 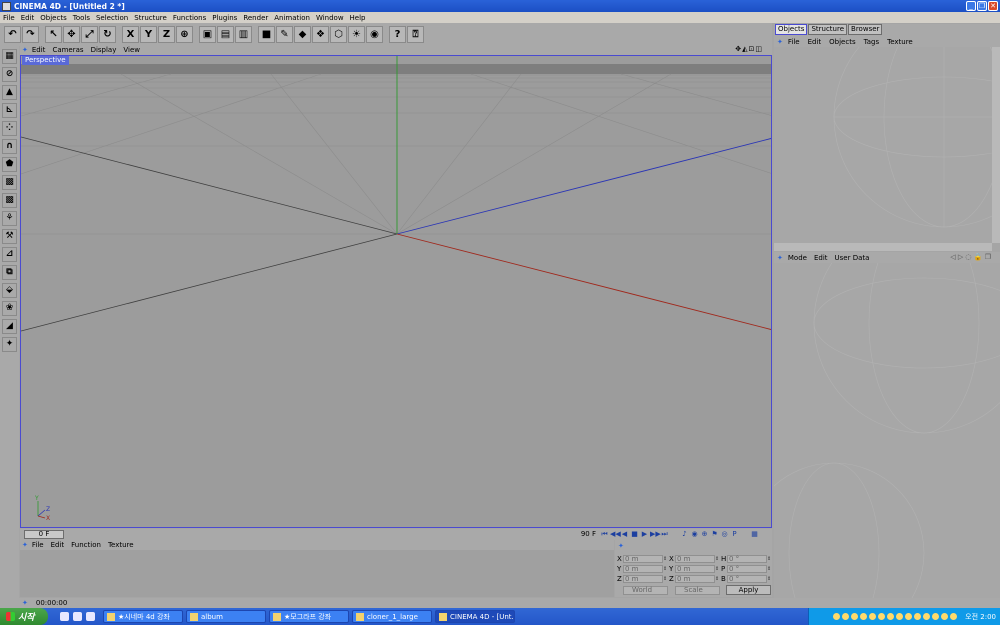 What do you see at coordinates (255, 18) in the screenshot?
I see `menu-render: Render` at bounding box center [255, 18].